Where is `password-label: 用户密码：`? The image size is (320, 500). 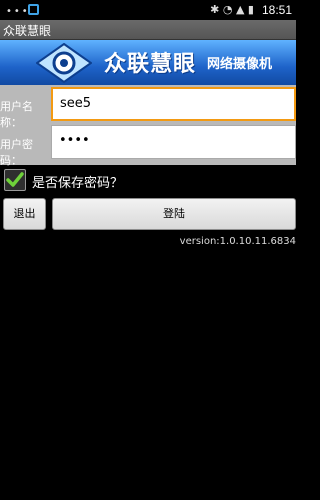
password-label: 用户密码： is located at coordinates (16, 152).